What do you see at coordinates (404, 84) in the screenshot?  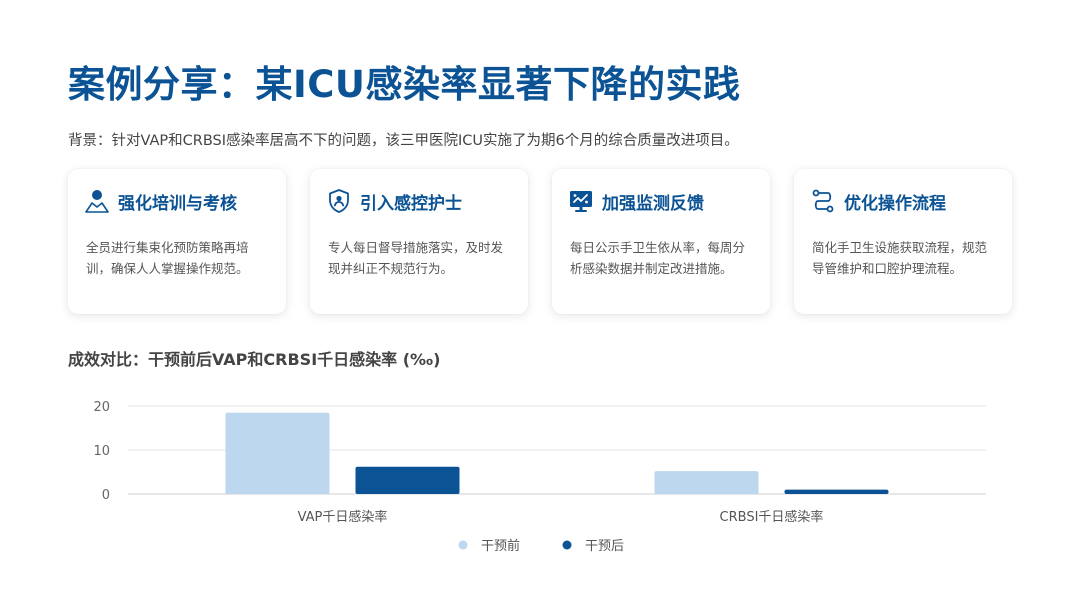 I see `page-title: 案例分享：某ICU感染率显著下降的实践` at bounding box center [404, 84].